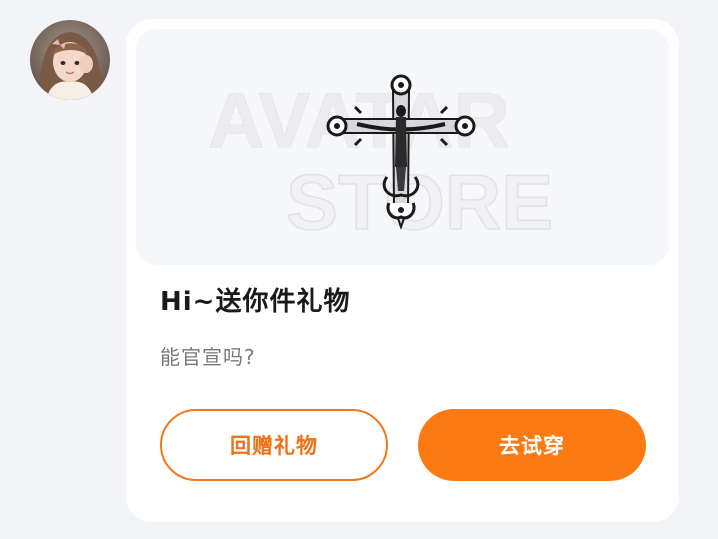 The height and width of the screenshot is (539, 718). I want to click on return-gift-button: 回赠礼物, so click(274, 445).